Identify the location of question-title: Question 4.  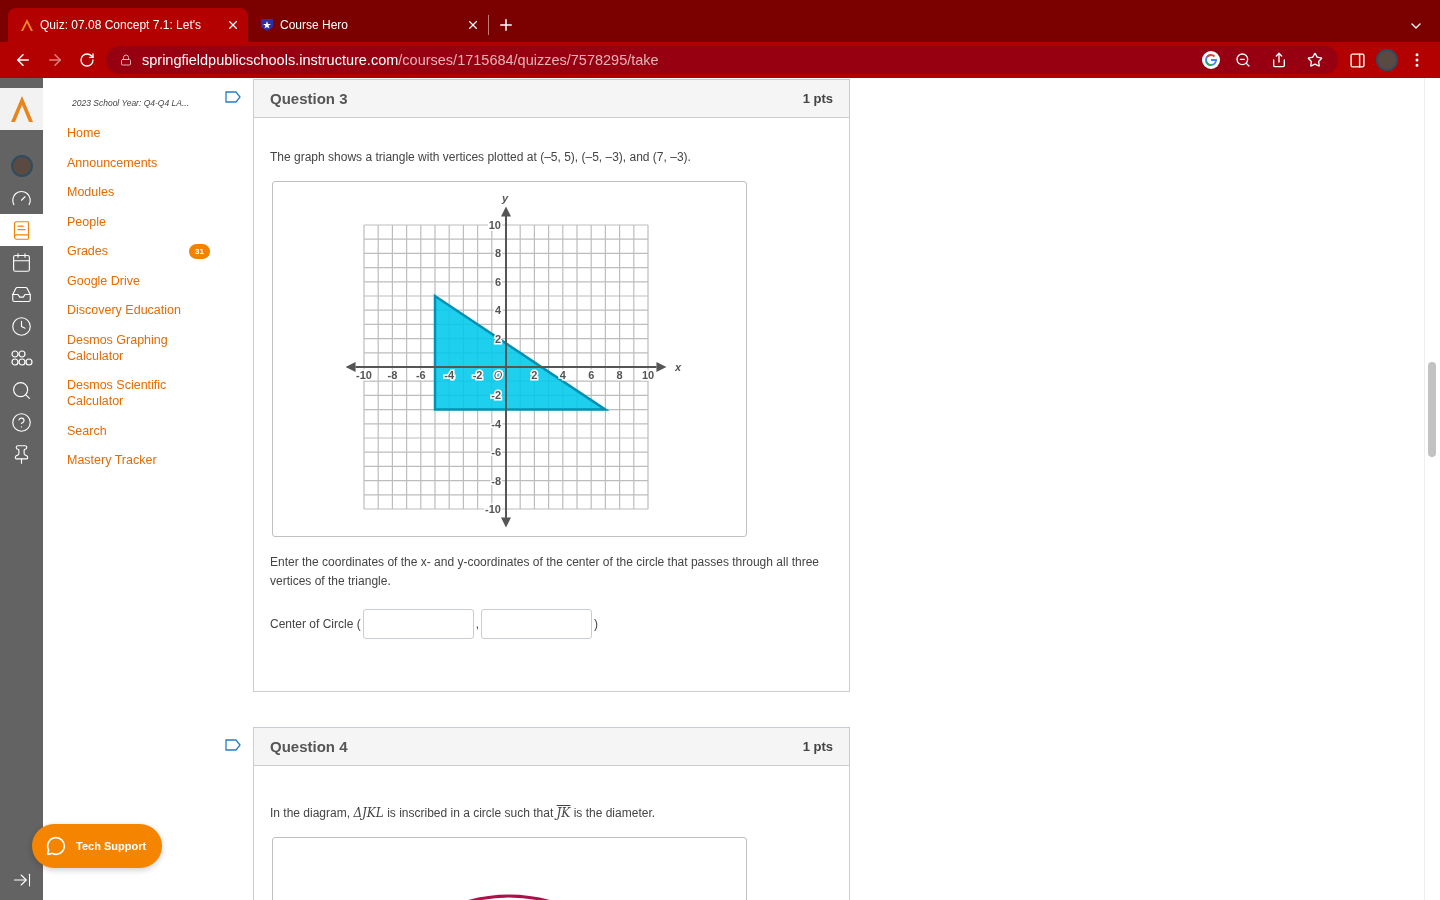
(309, 746).